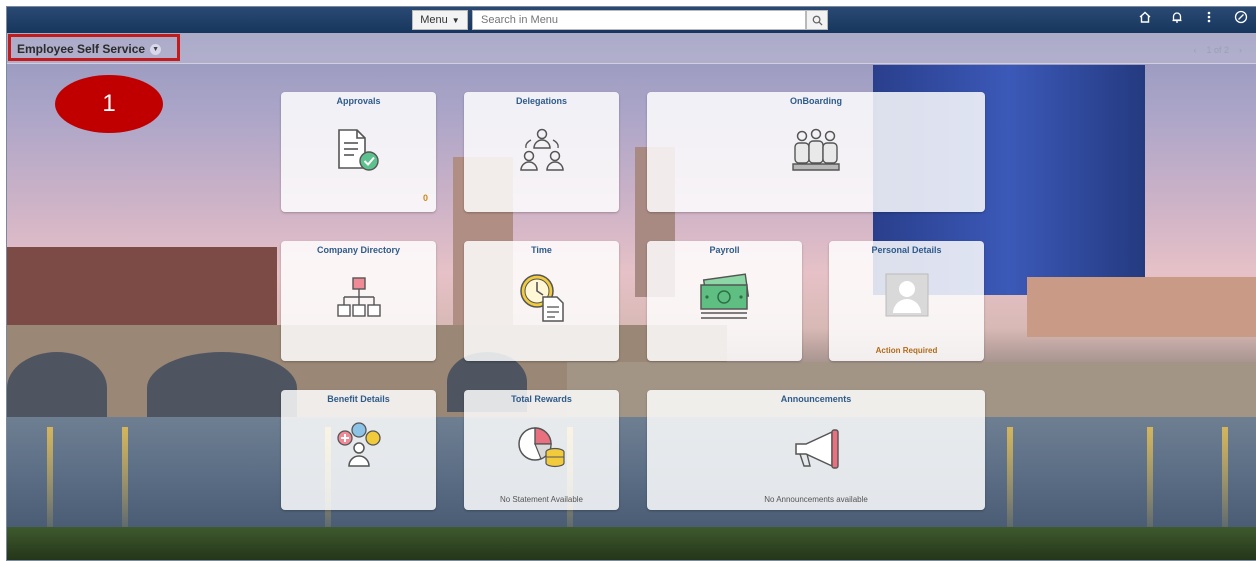 Image resolution: width=1256 pixels, height=561 pixels. I want to click on document-check-icon, so click(359, 152).